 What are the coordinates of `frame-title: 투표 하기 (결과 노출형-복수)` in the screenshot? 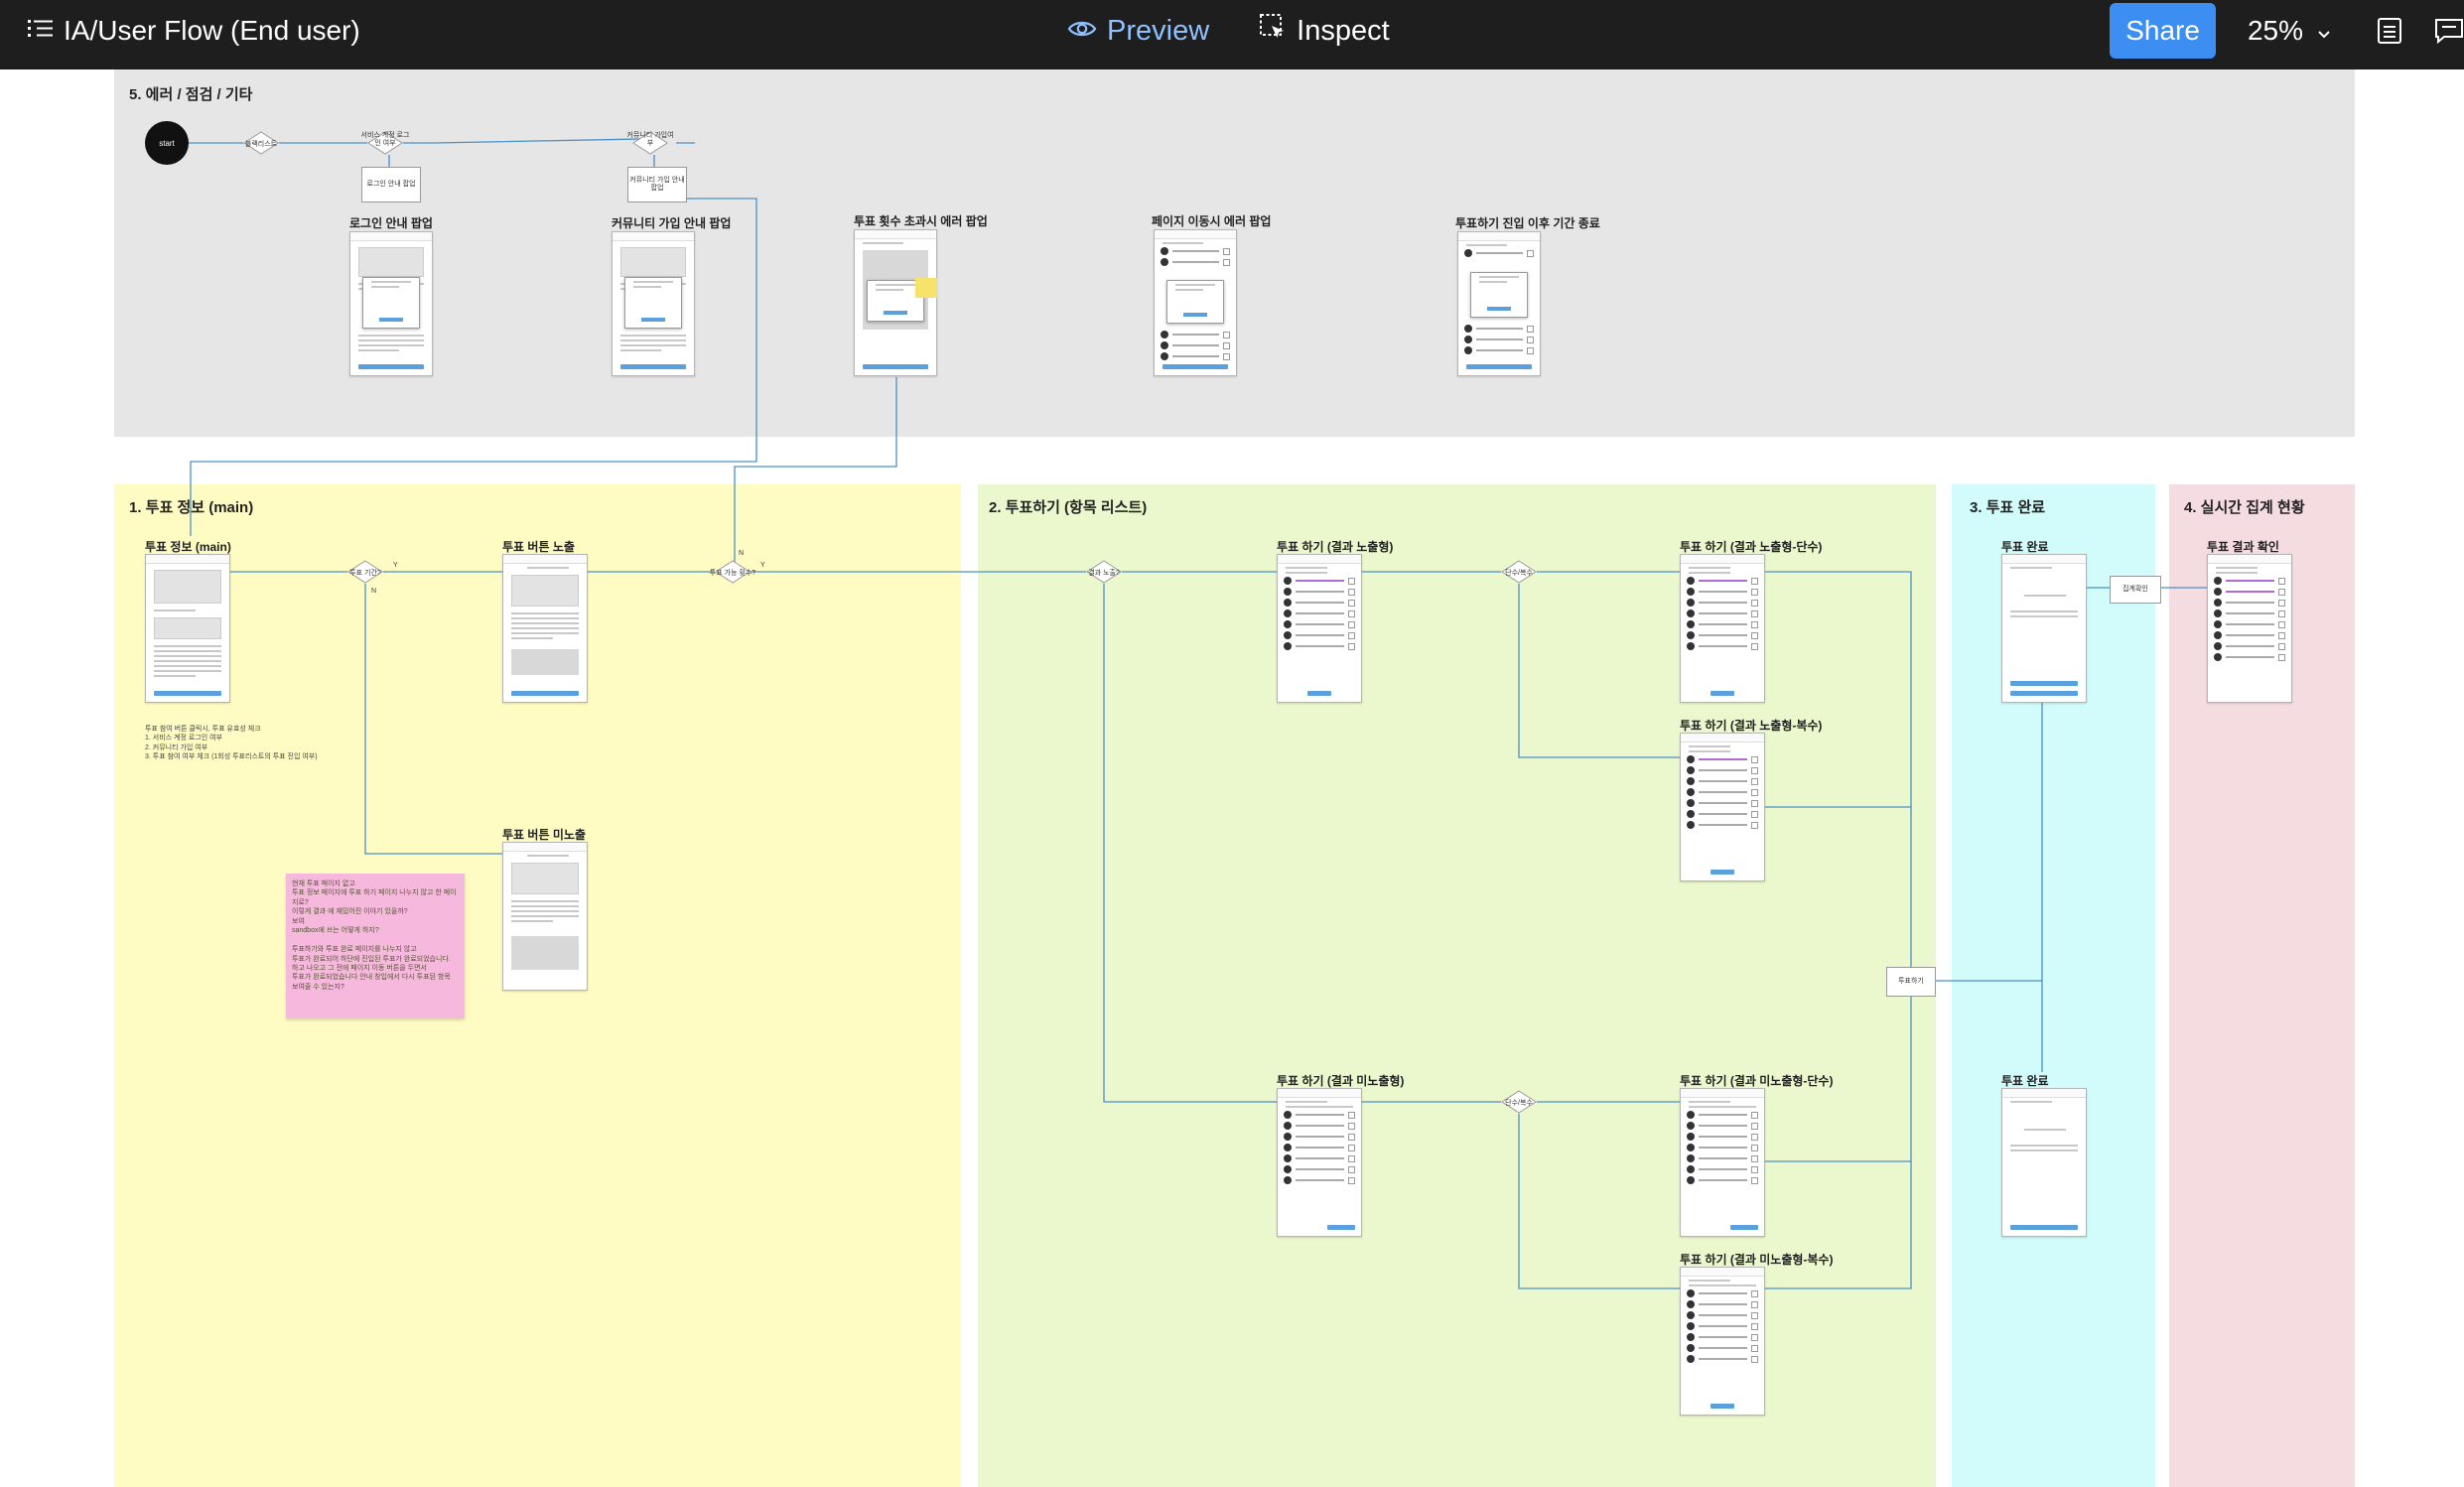 It's located at (1751, 726).